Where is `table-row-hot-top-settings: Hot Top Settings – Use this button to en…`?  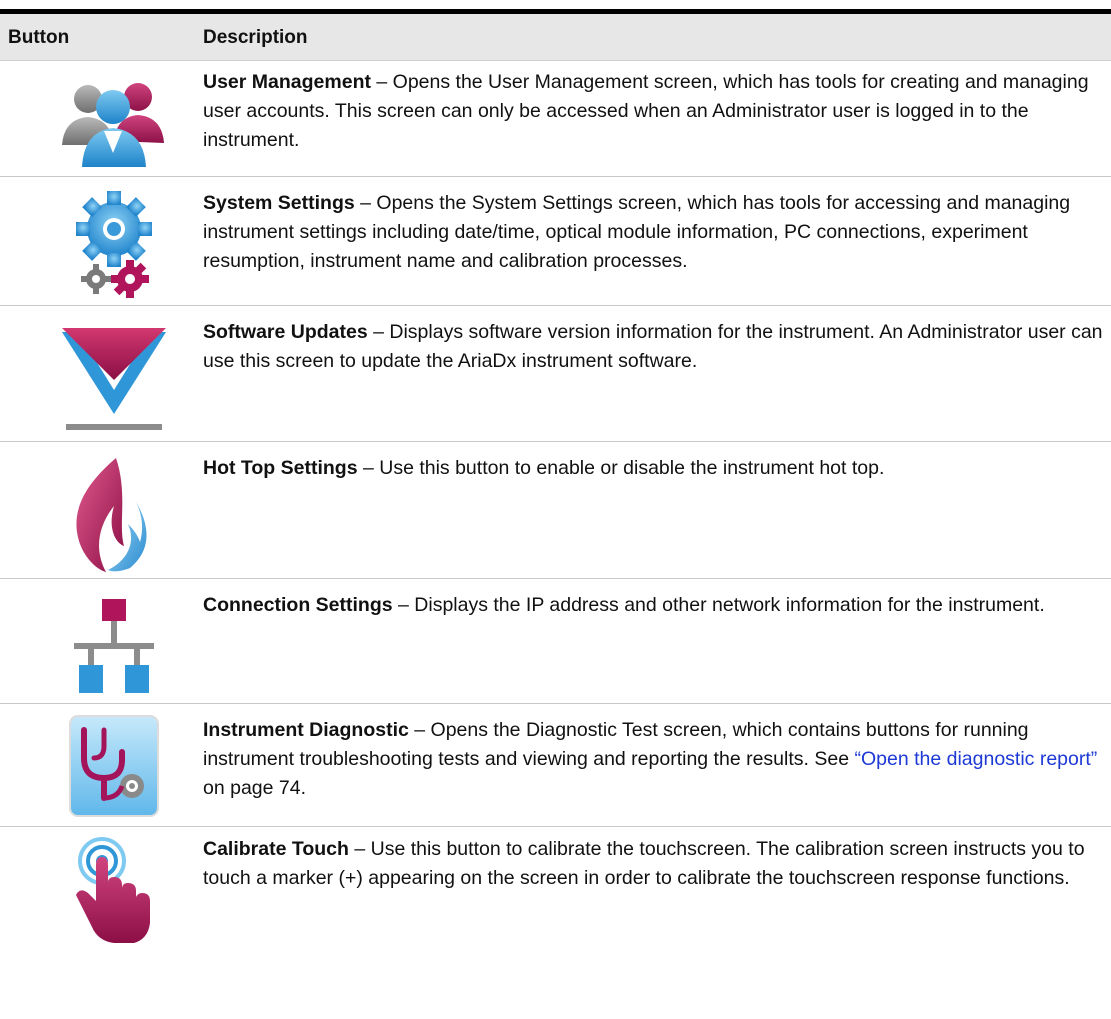
table-row-hot-top-settings: Hot Top Settings – Use this button to en… is located at coordinates (555, 510).